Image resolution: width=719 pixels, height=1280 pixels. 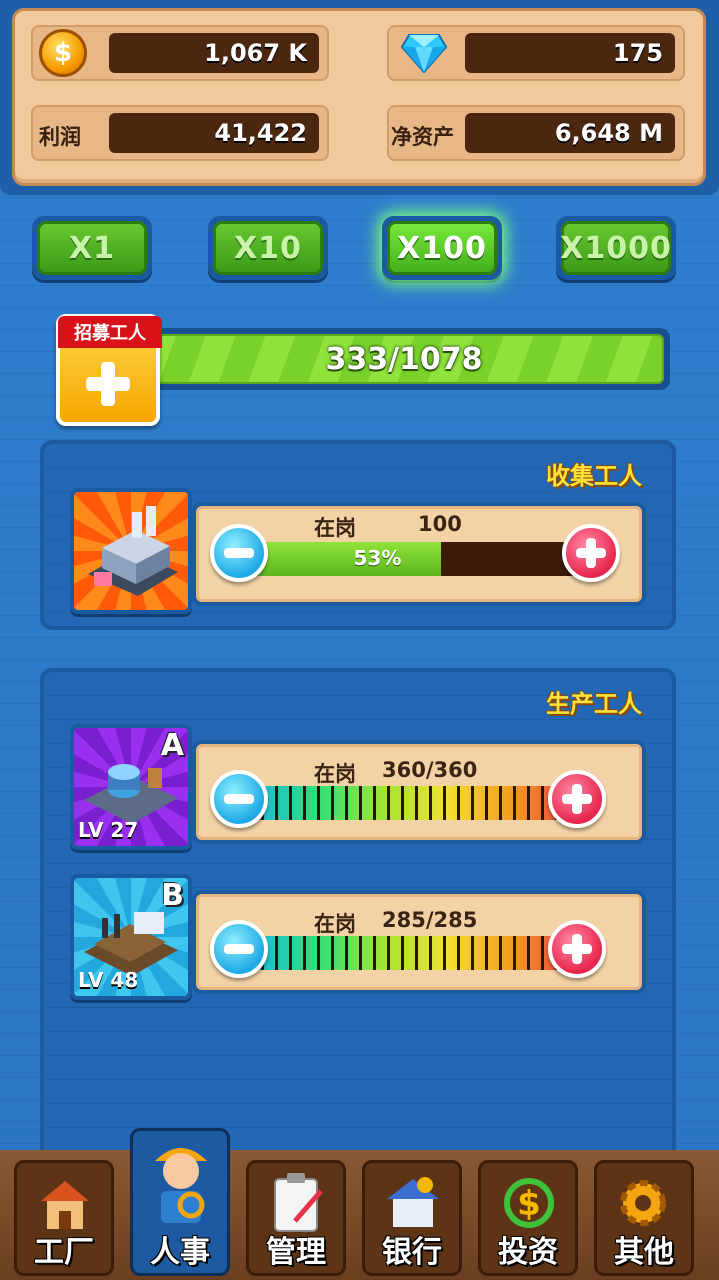 I want to click on multiplier-label: X1000, so click(x=615, y=248).